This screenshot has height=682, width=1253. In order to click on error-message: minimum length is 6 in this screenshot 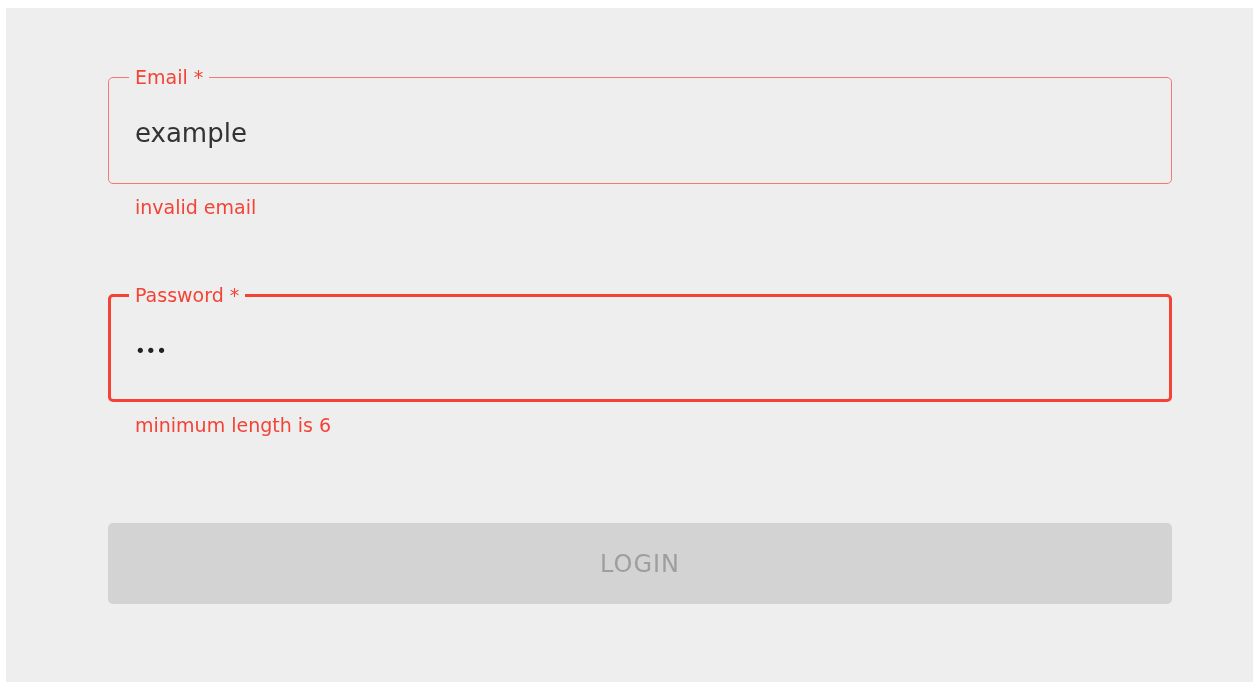, I will do `click(233, 424)`.